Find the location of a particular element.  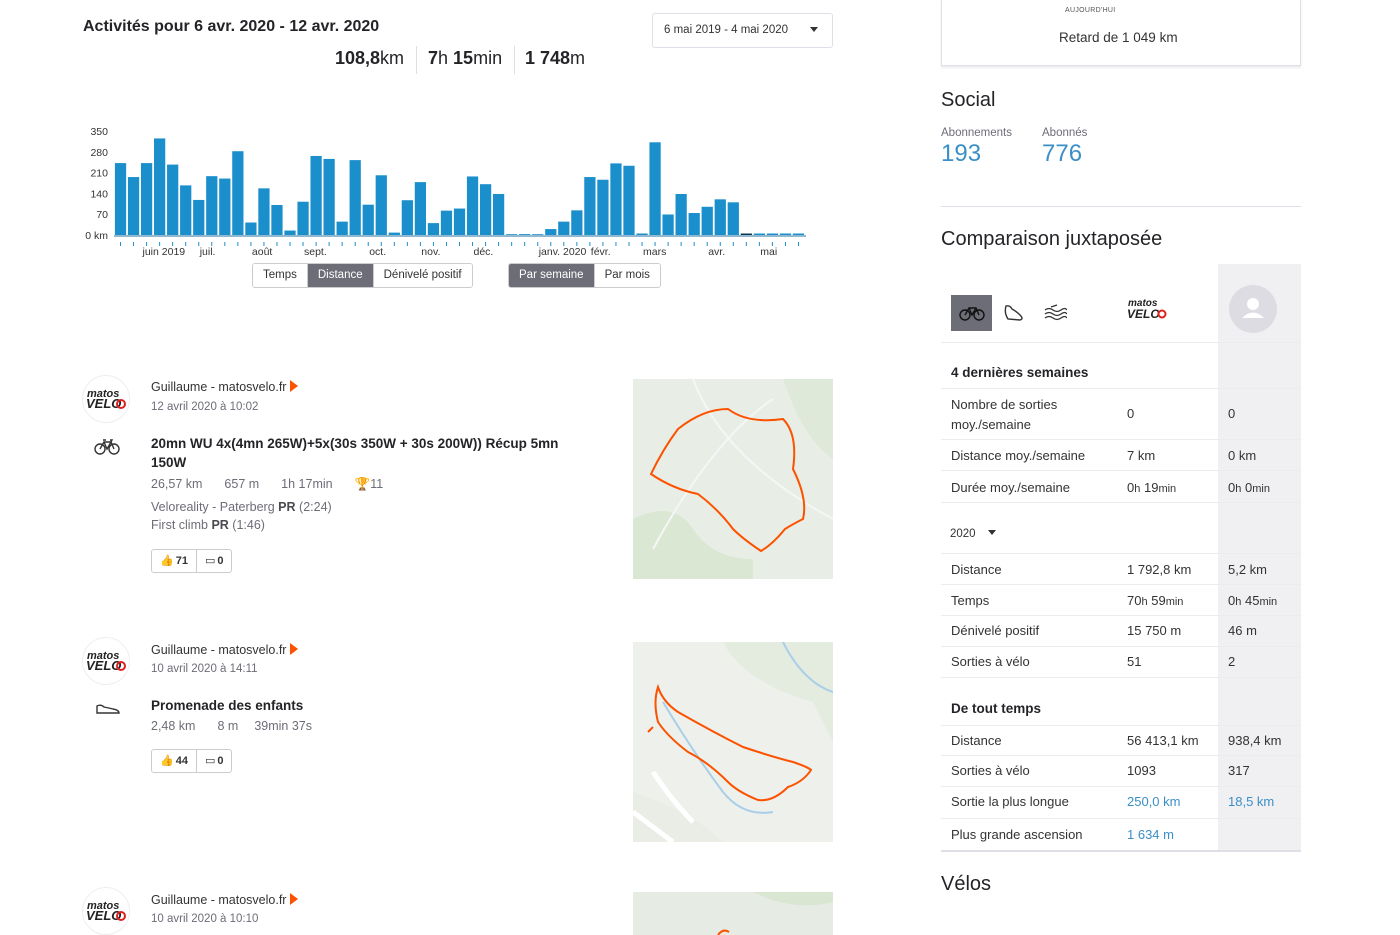

following-count: 193 is located at coordinates (961, 154).